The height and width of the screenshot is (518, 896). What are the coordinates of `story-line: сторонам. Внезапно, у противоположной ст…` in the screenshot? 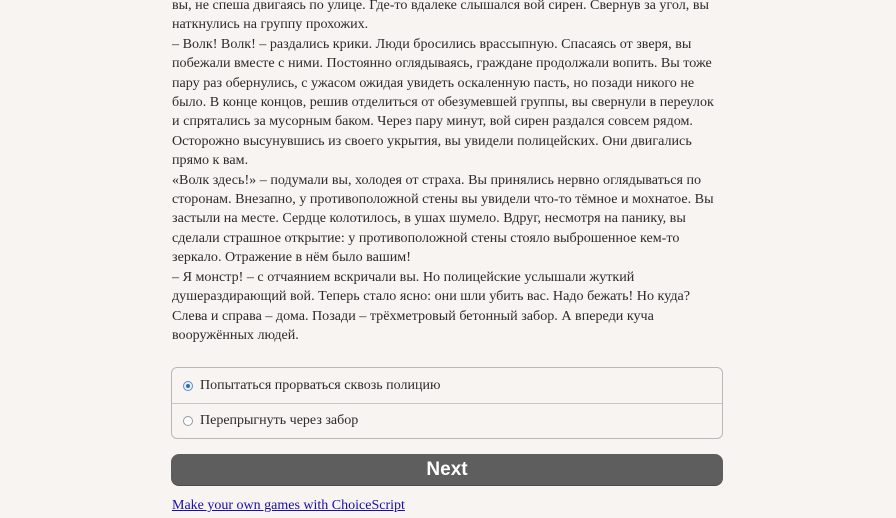 It's located at (443, 199).